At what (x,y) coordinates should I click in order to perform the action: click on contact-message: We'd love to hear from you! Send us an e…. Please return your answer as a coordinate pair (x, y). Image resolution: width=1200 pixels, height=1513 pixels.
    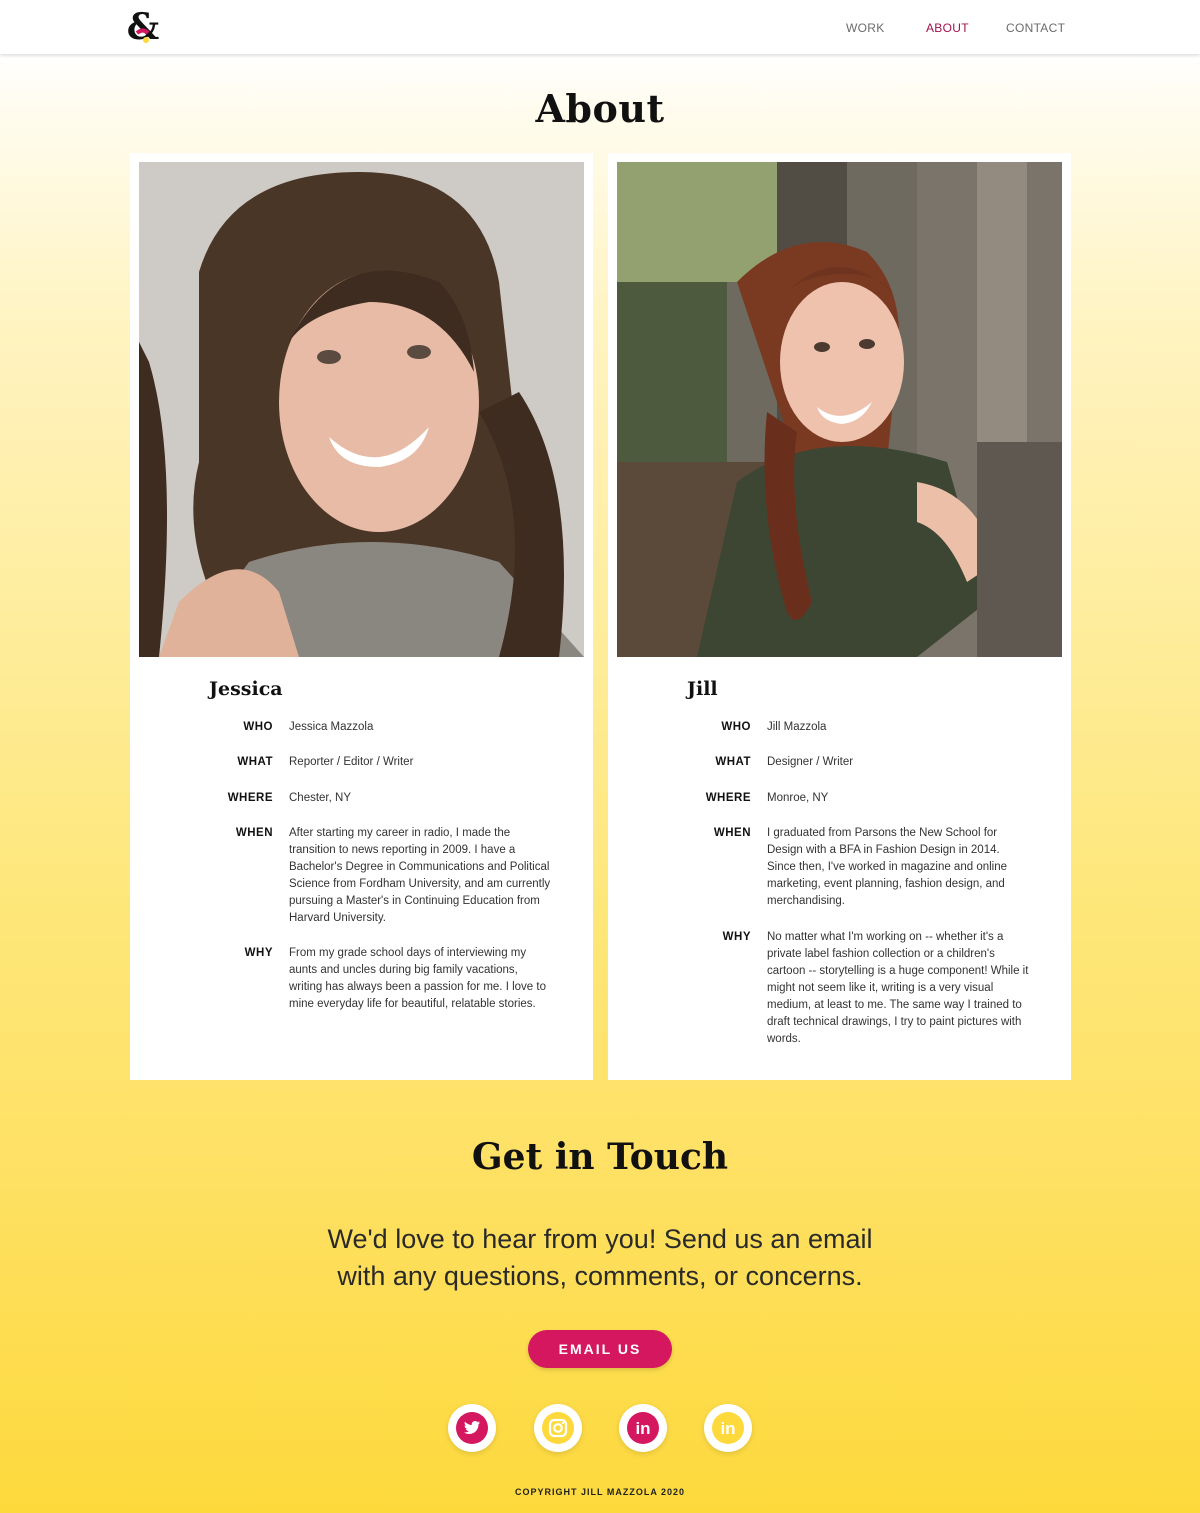
    Looking at the image, I should click on (600, 1257).